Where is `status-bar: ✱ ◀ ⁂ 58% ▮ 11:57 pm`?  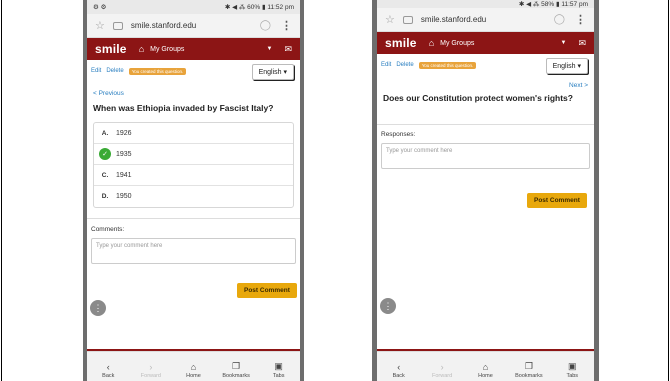 status-bar: ✱ ◀ ⁂ 58% ▮ 11:57 pm is located at coordinates (485, 4).